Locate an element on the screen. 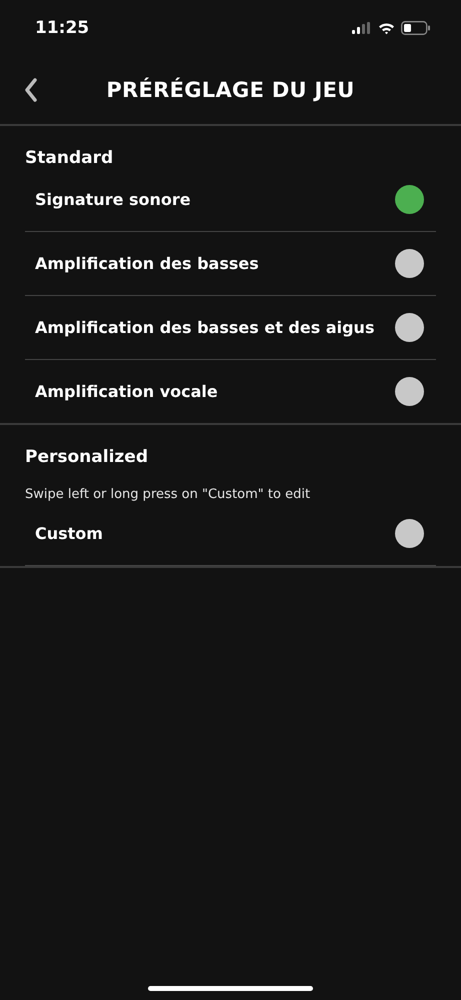  section-title: Personalized is located at coordinates (86, 457).